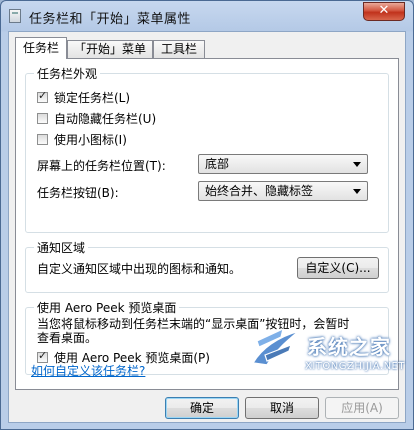 The width and height of the screenshot is (414, 430). What do you see at coordinates (107, 307) in the screenshot?
I see `aero-peek-legend: 使用 Aero Peek 预览桌面` at bounding box center [107, 307].